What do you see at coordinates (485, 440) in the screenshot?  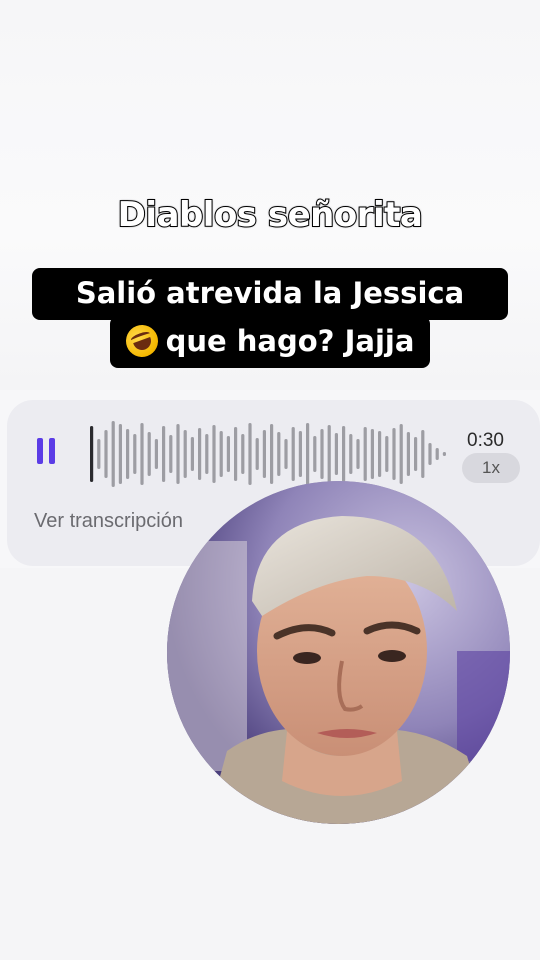 I see `duration-label: 0:30` at bounding box center [485, 440].